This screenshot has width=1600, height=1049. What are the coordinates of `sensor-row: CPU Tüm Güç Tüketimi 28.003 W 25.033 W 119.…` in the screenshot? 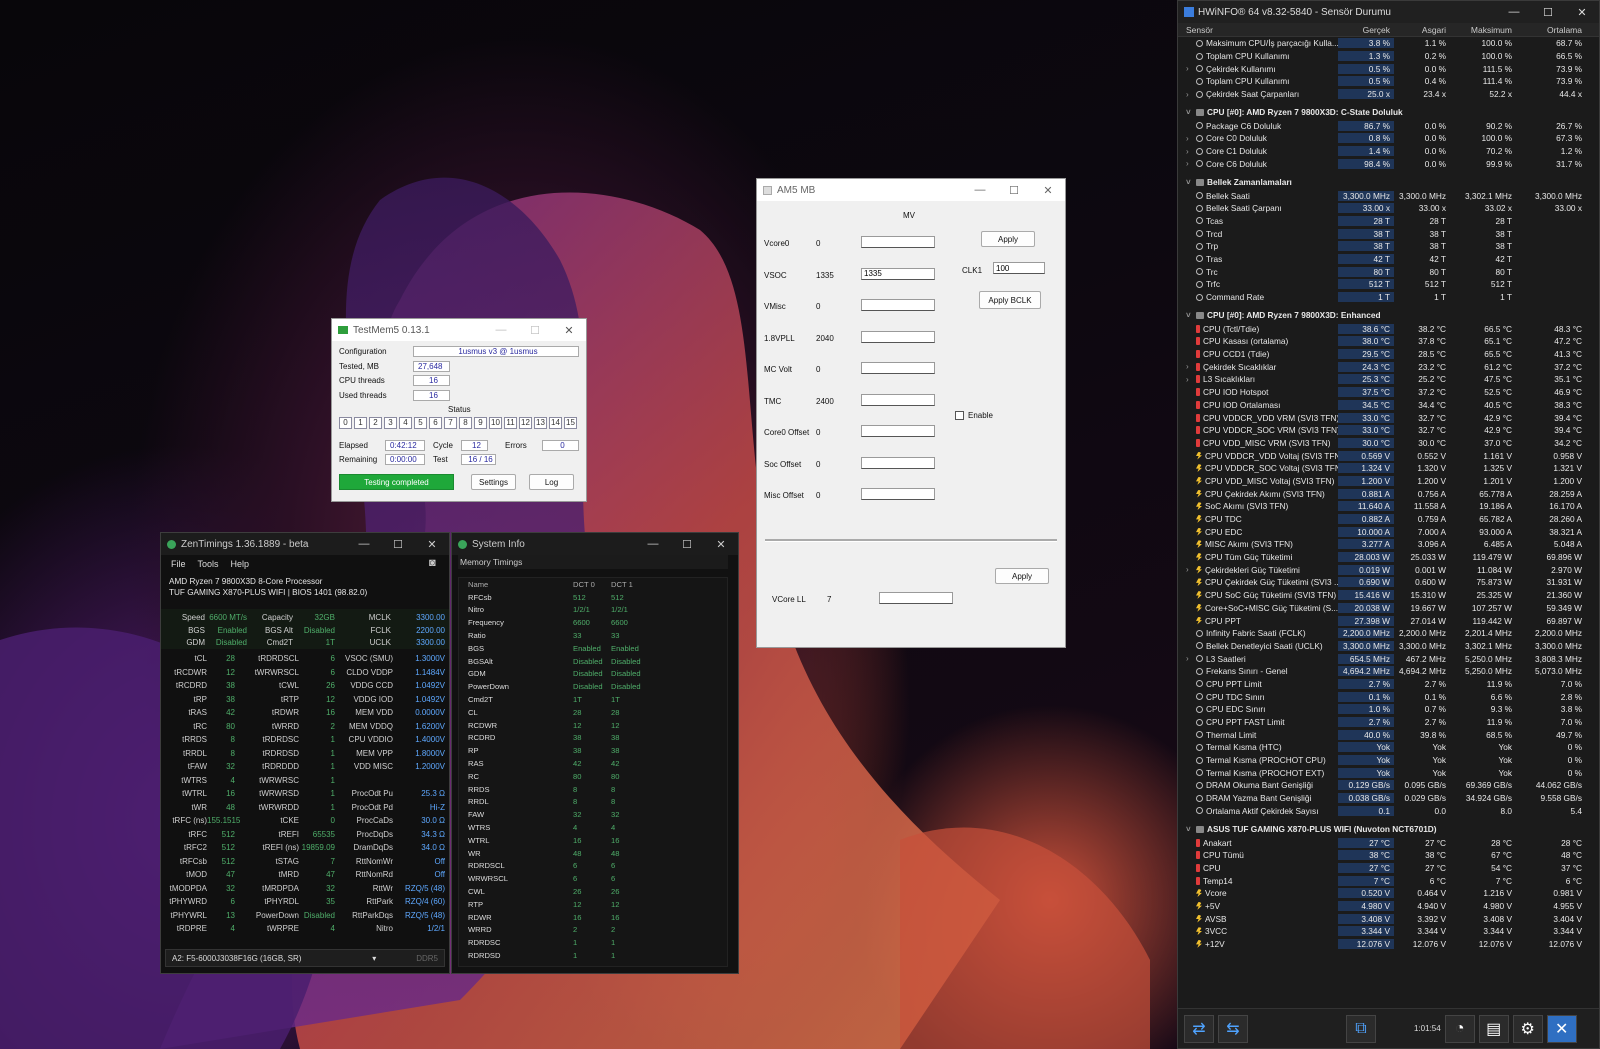 It's located at (1388, 557).